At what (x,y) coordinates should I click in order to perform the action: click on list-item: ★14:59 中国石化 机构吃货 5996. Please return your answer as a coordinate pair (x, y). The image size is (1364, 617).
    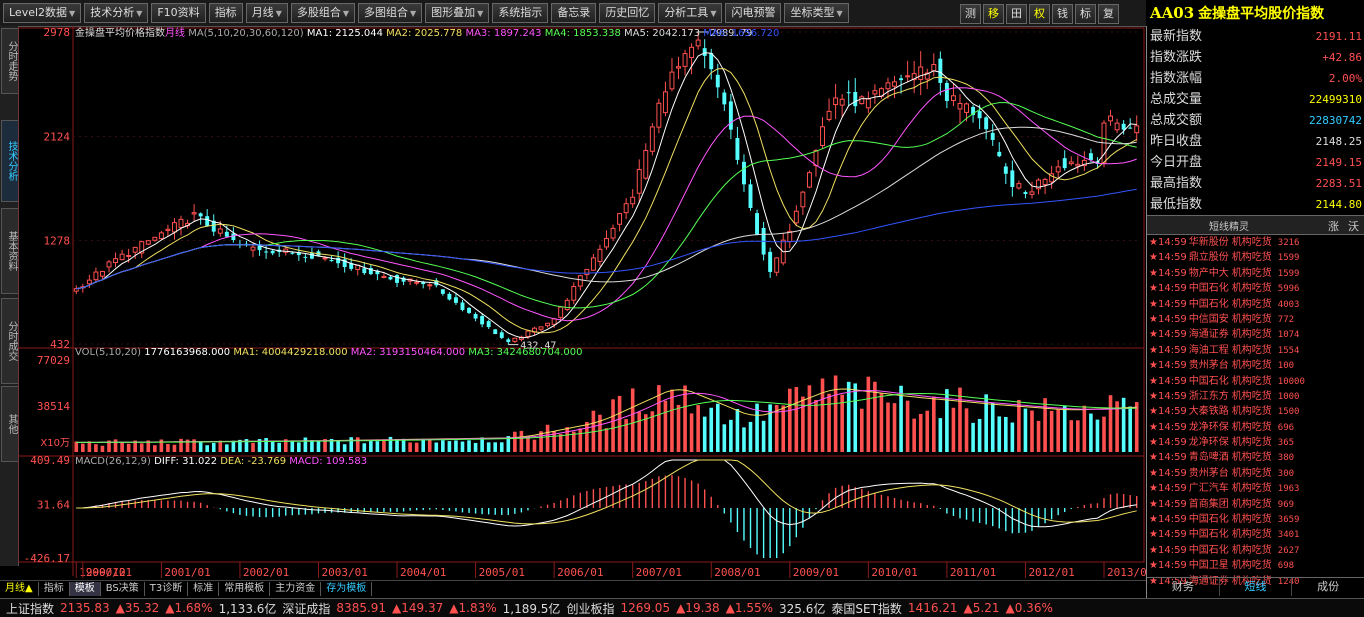
    Looking at the image, I should click on (1255, 288).